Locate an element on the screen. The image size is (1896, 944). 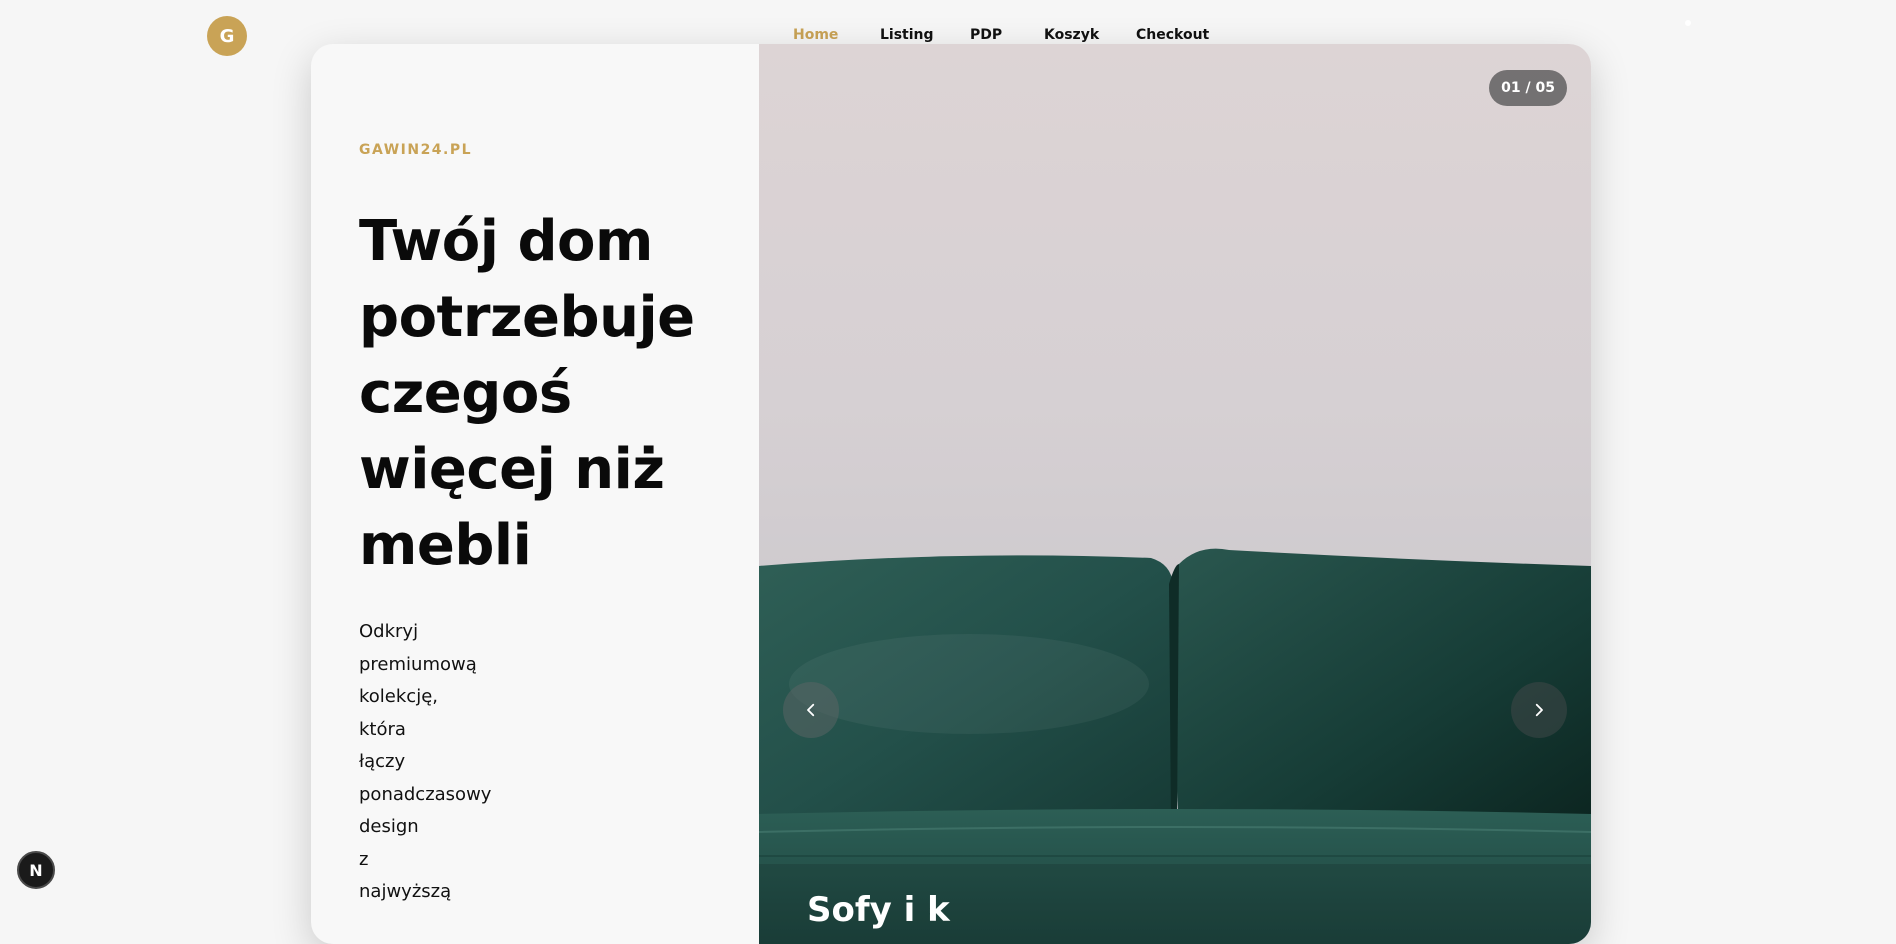
slide-counter: 01 / 05 is located at coordinates (1528, 88).